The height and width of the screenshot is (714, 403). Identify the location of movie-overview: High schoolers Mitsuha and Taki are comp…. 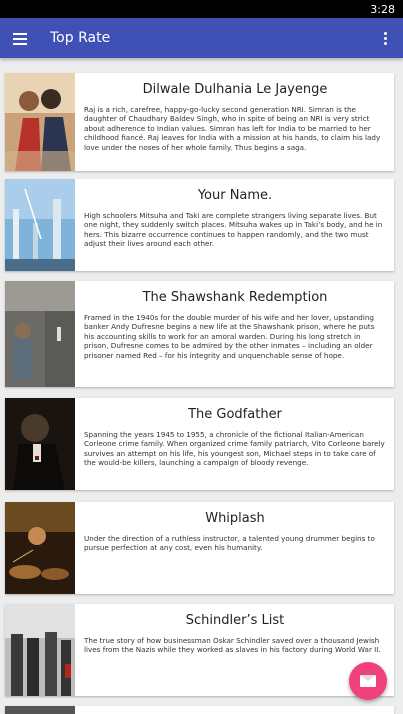
(233, 230).